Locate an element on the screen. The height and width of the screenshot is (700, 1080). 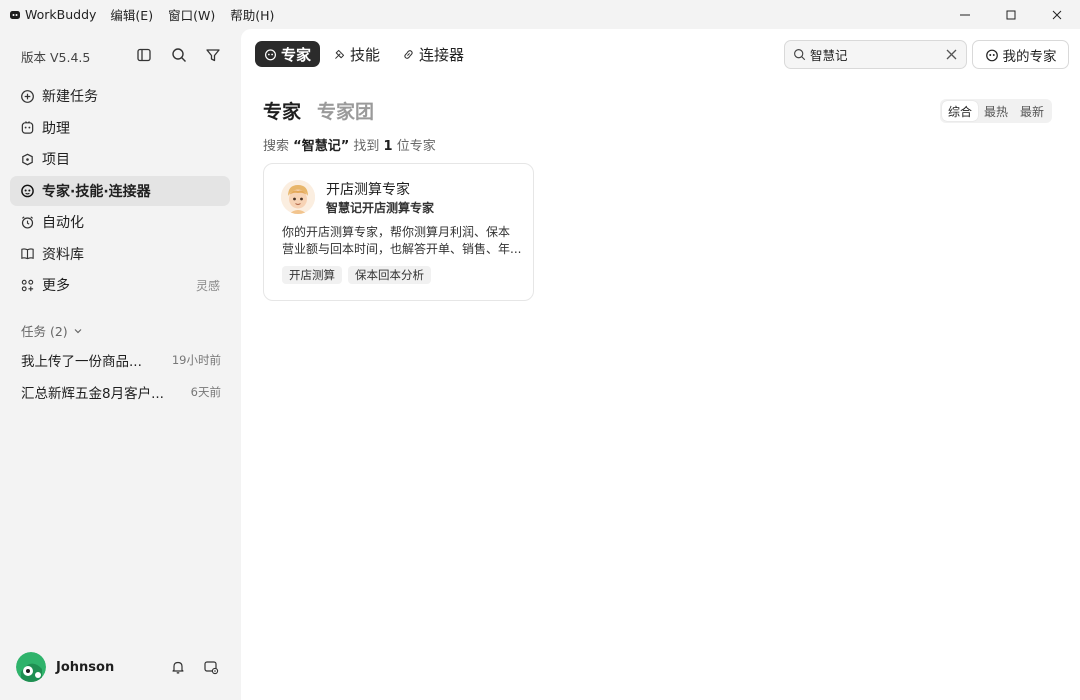
inspiration-hint: 灵感 is located at coordinates (208, 285).